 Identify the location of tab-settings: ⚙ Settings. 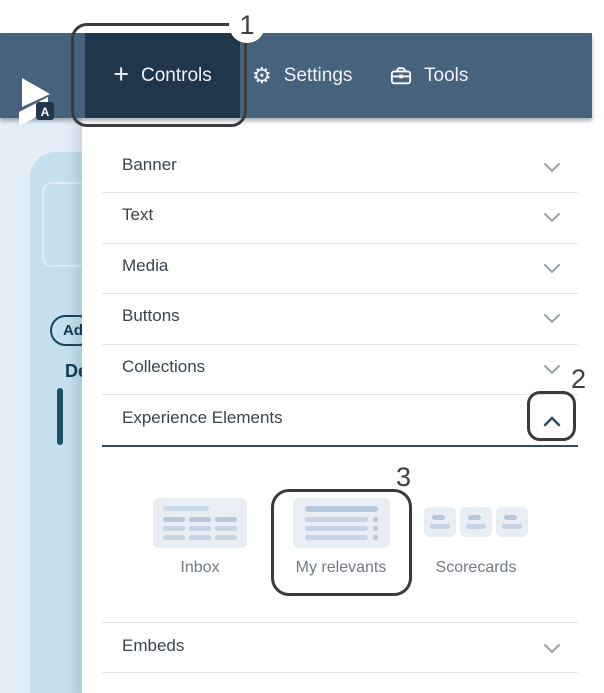
(302, 75).